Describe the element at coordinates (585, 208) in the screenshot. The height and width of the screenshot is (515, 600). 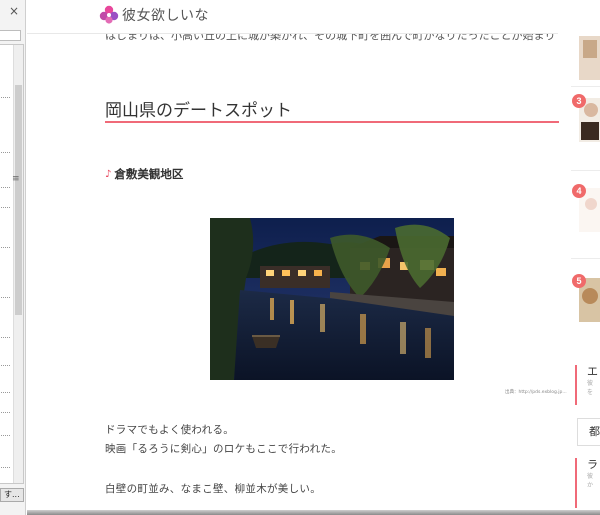
I see `ranking-item: 4` at that location.